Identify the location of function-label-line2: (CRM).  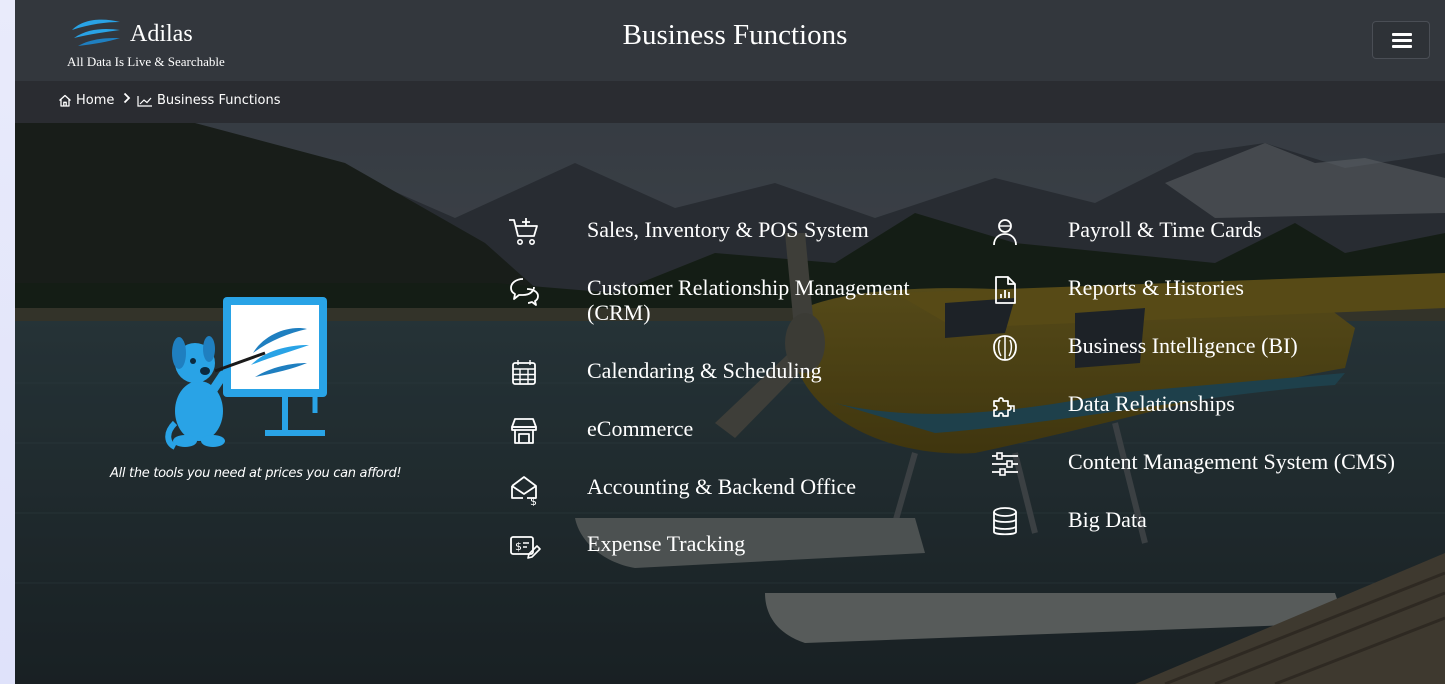
(619, 312).